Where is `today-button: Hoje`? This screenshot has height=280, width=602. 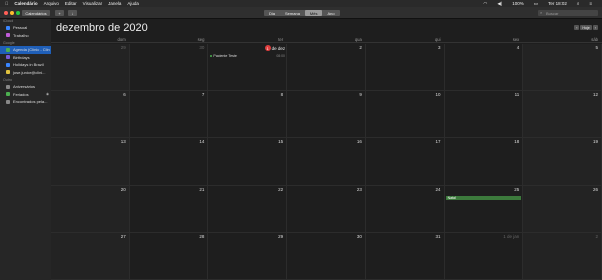 today-button: Hoje is located at coordinates (586, 27).